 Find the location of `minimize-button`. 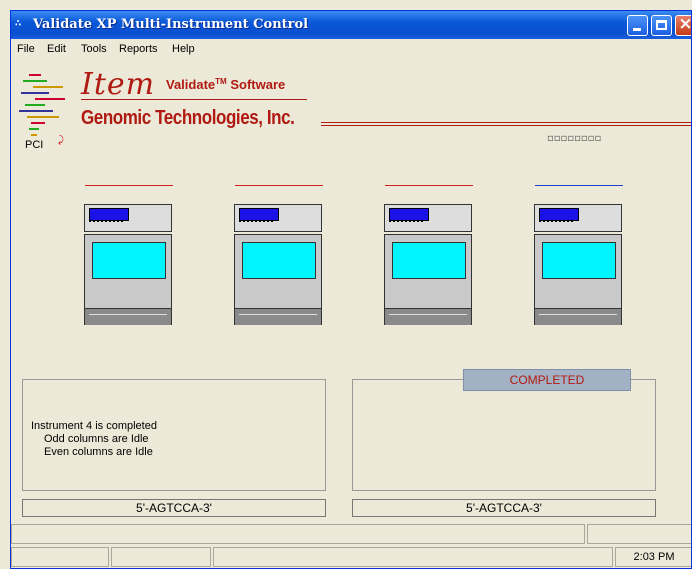

minimize-button is located at coordinates (637, 25).